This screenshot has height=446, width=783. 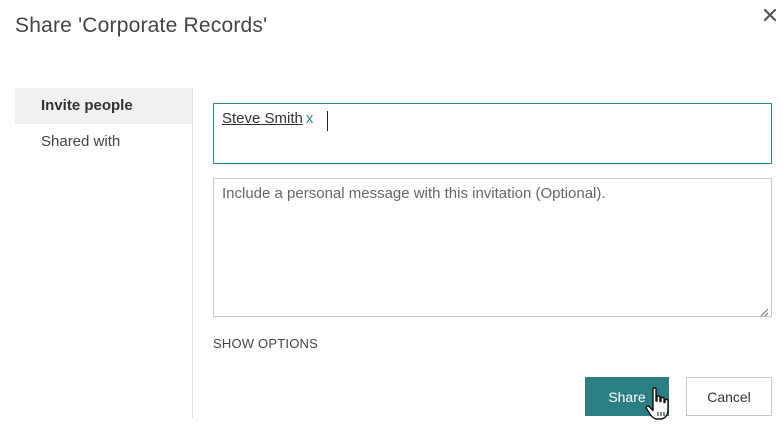 What do you see at coordinates (81, 141) in the screenshot?
I see `nav-item-label: Shared with` at bounding box center [81, 141].